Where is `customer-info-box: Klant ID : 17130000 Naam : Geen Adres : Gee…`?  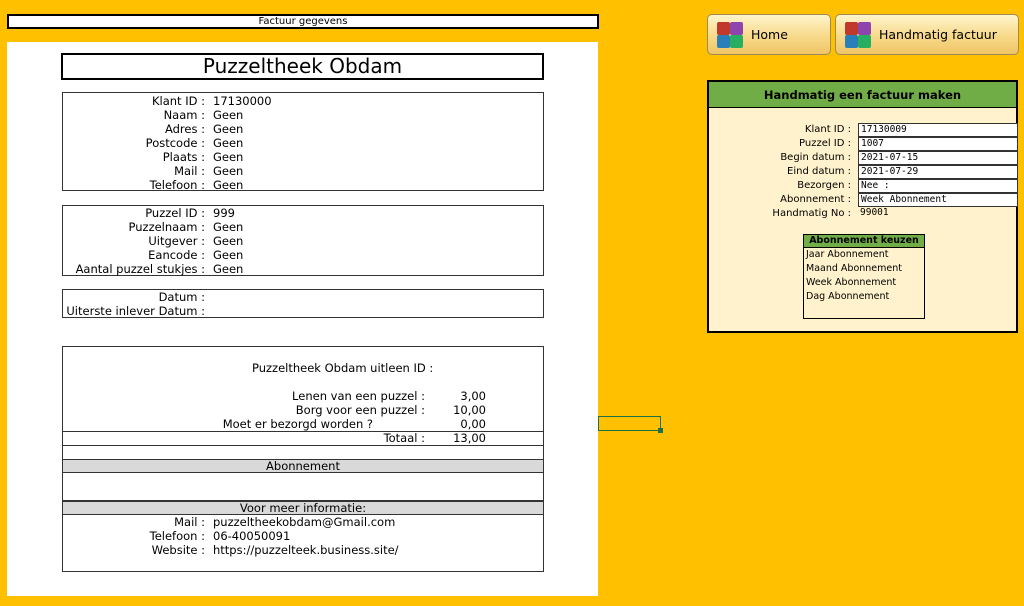 customer-info-box: Klant ID : 17130000 Naam : Geen Adres : Gee… is located at coordinates (303, 142).